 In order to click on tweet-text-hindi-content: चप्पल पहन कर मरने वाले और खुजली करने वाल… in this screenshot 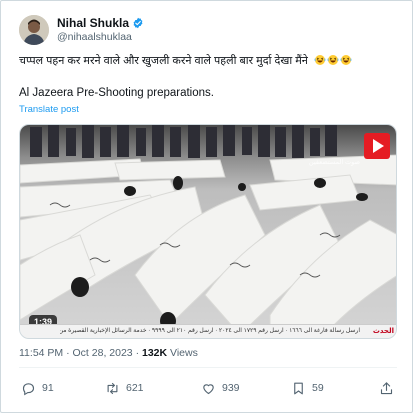, I will do `click(163, 61)`.